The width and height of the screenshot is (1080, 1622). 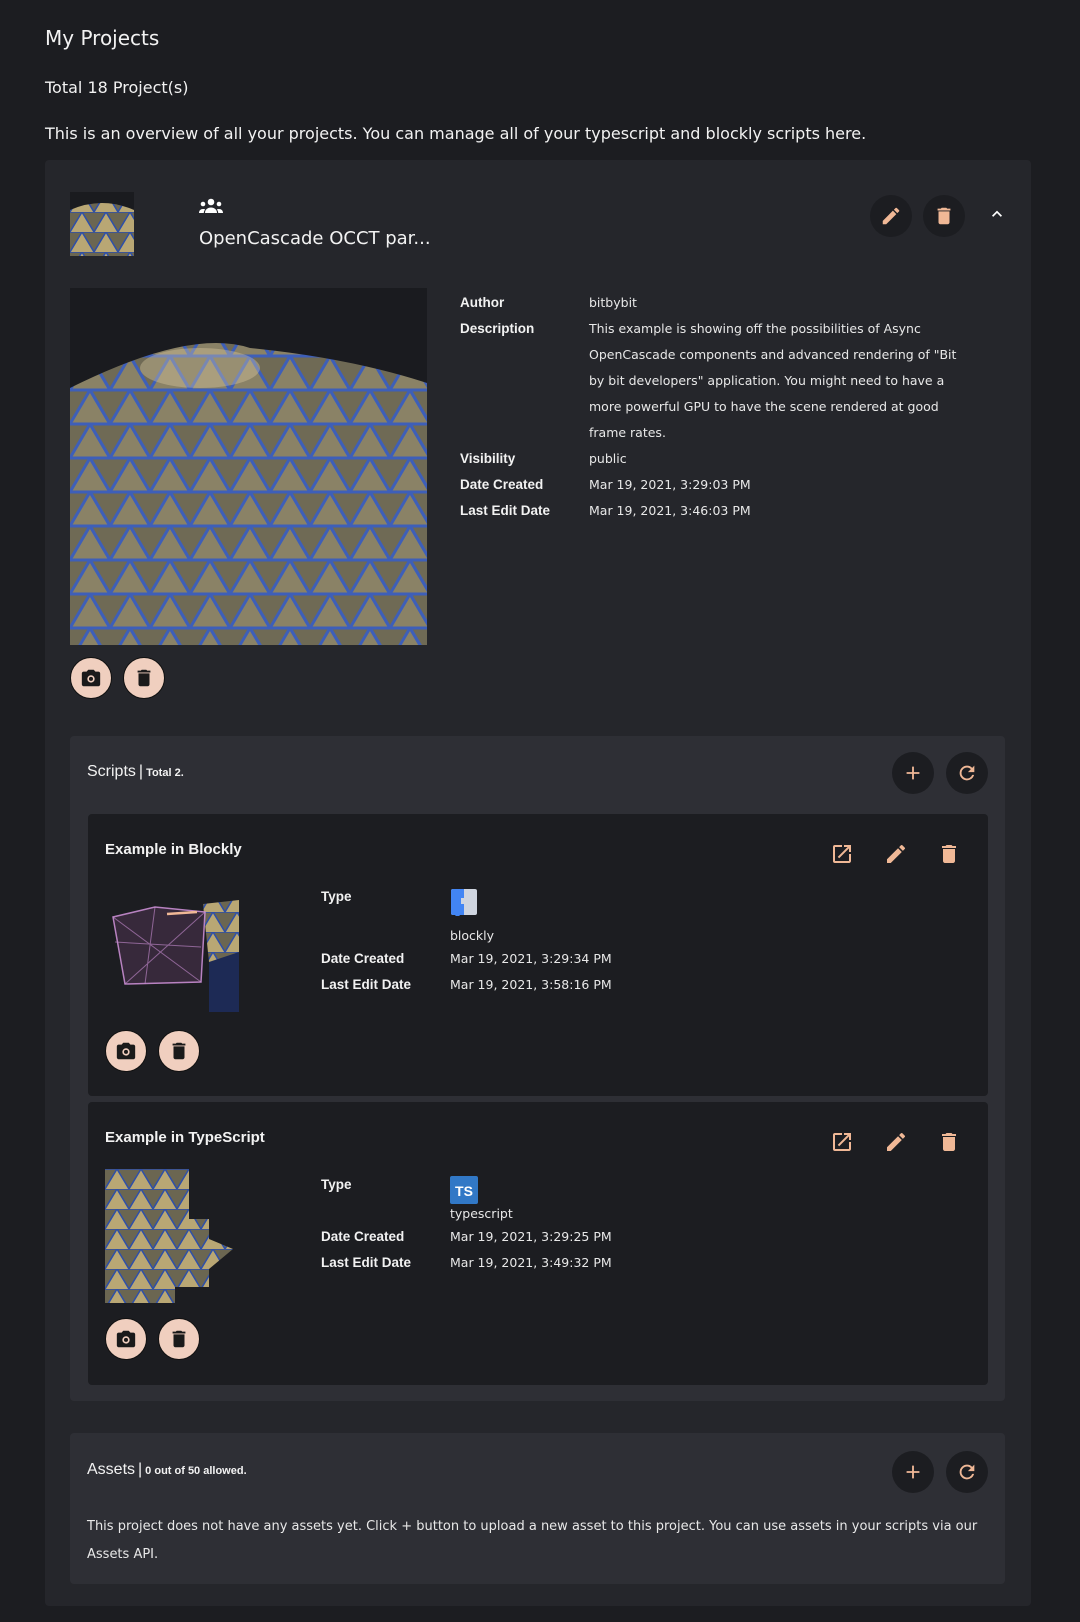 I want to click on blockly-icon, so click(x=464, y=903).